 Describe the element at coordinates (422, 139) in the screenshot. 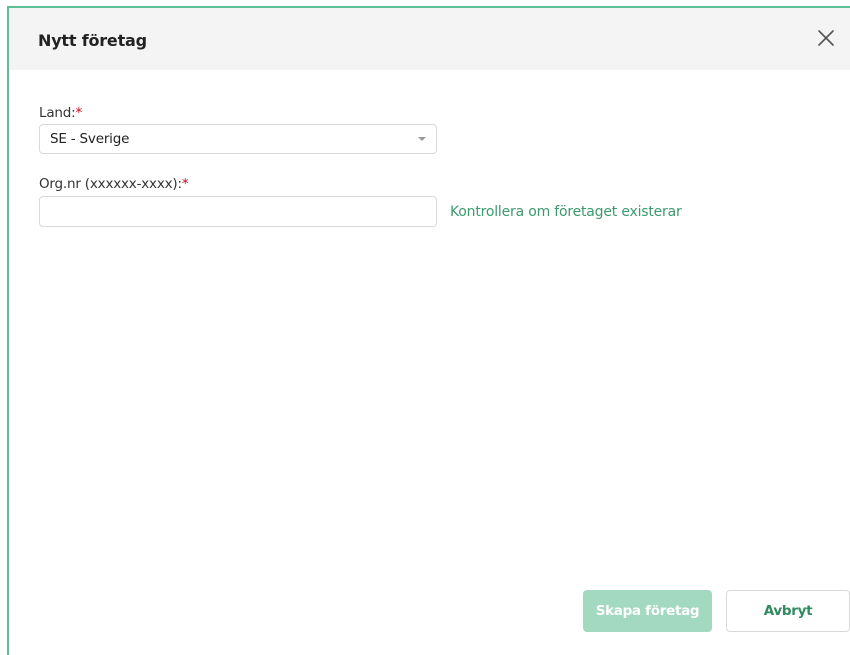

I see `chevron-down-icon` at that location.